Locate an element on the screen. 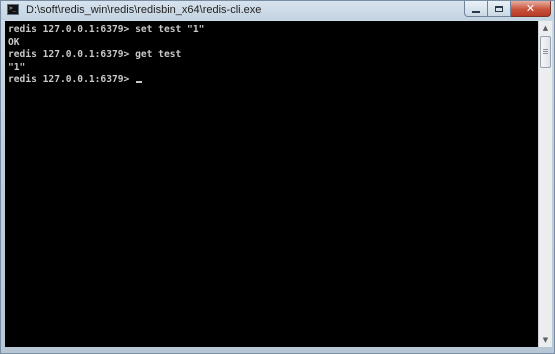  console-prompt-line: redis 127.0.0.1:6379> is located at coordinates (106, 80).